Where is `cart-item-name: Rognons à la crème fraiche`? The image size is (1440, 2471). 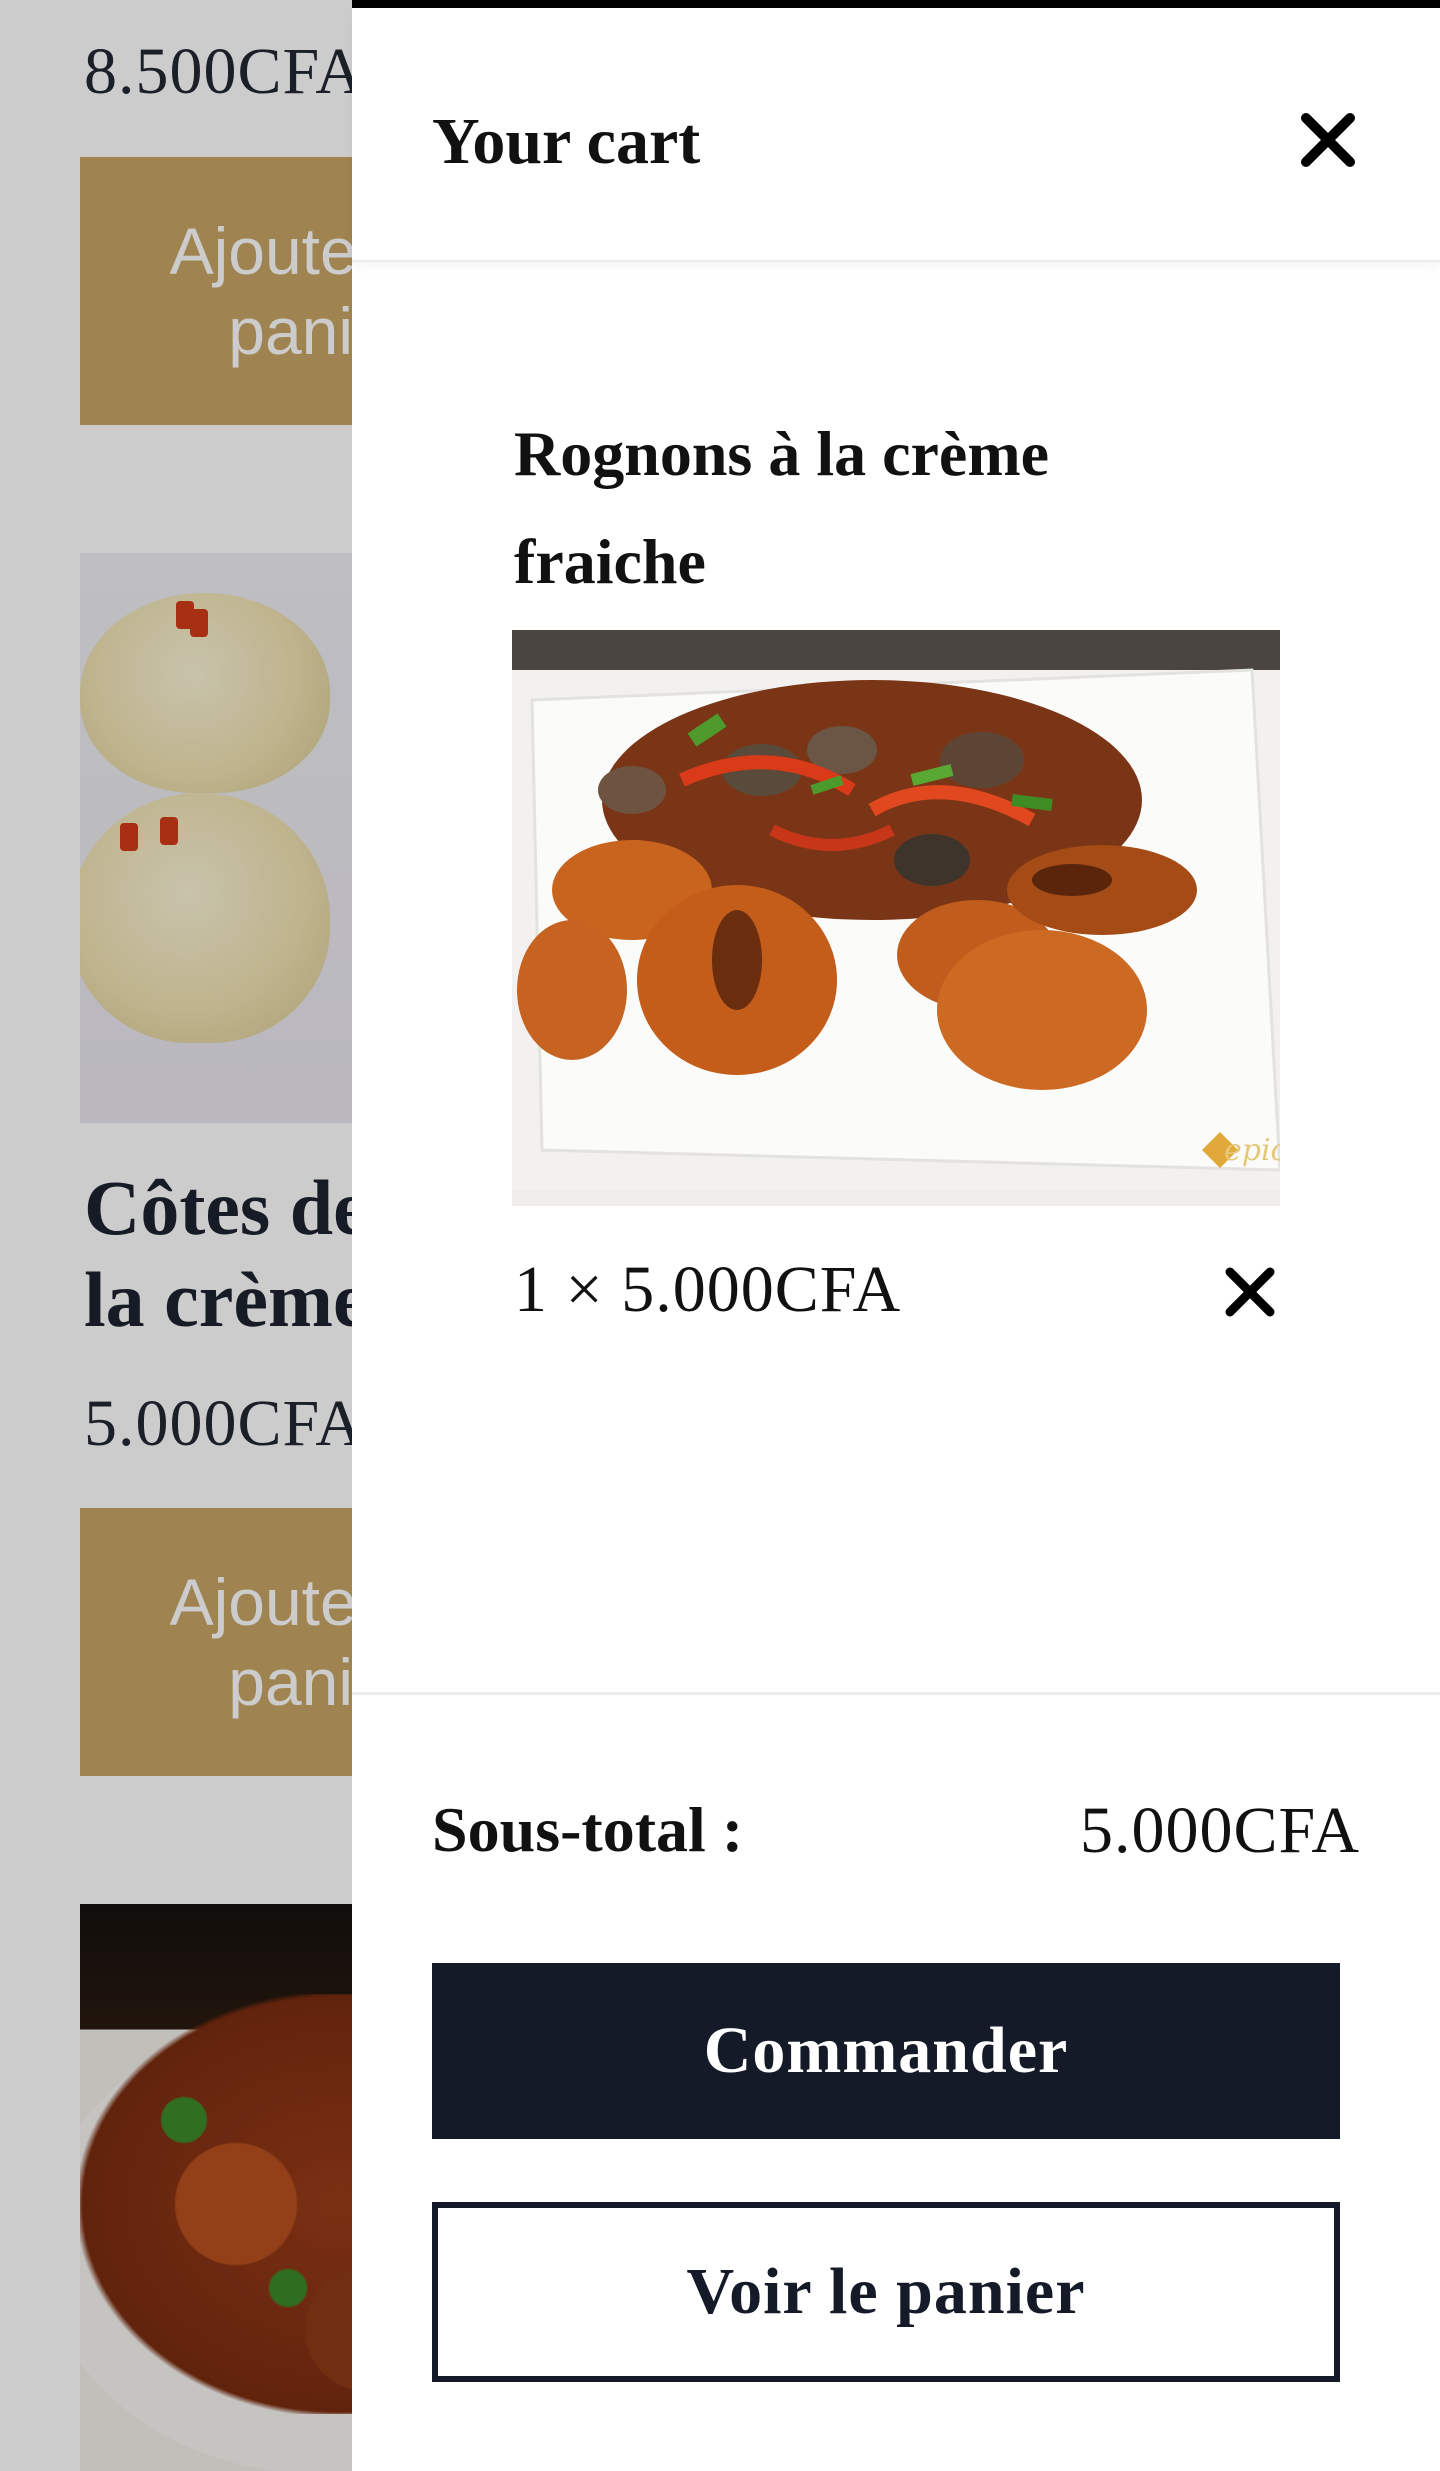 cart-item-name: Rognons à la crème fraiche is located at coordinates (874, 508).